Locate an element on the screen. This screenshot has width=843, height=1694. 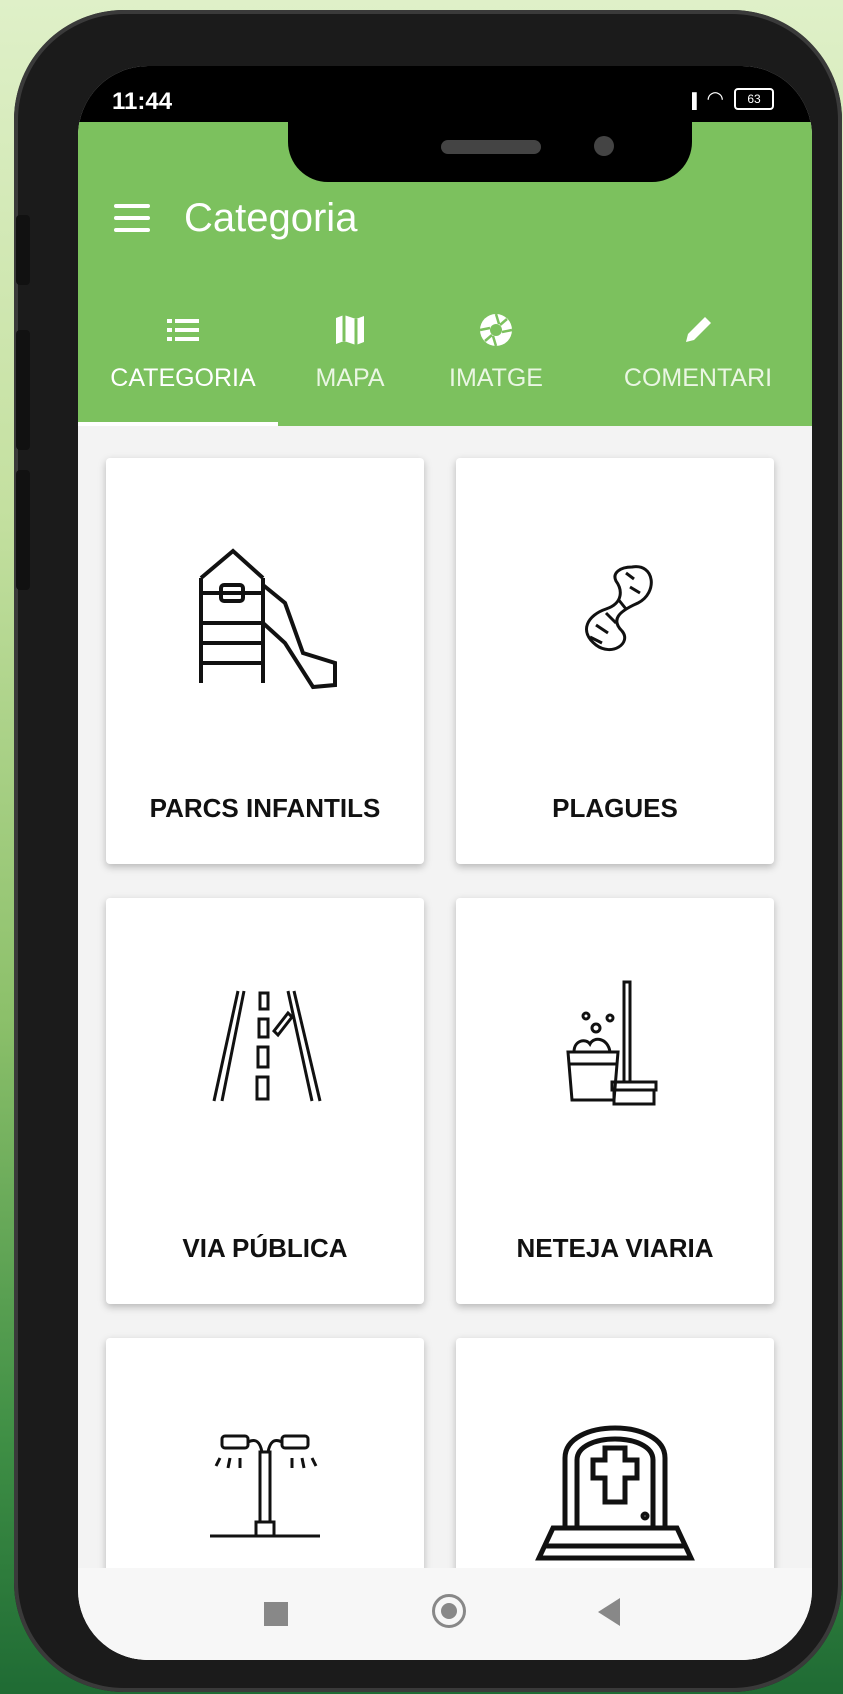
tab-label: IMATGE is located at coordinates (496, 378).